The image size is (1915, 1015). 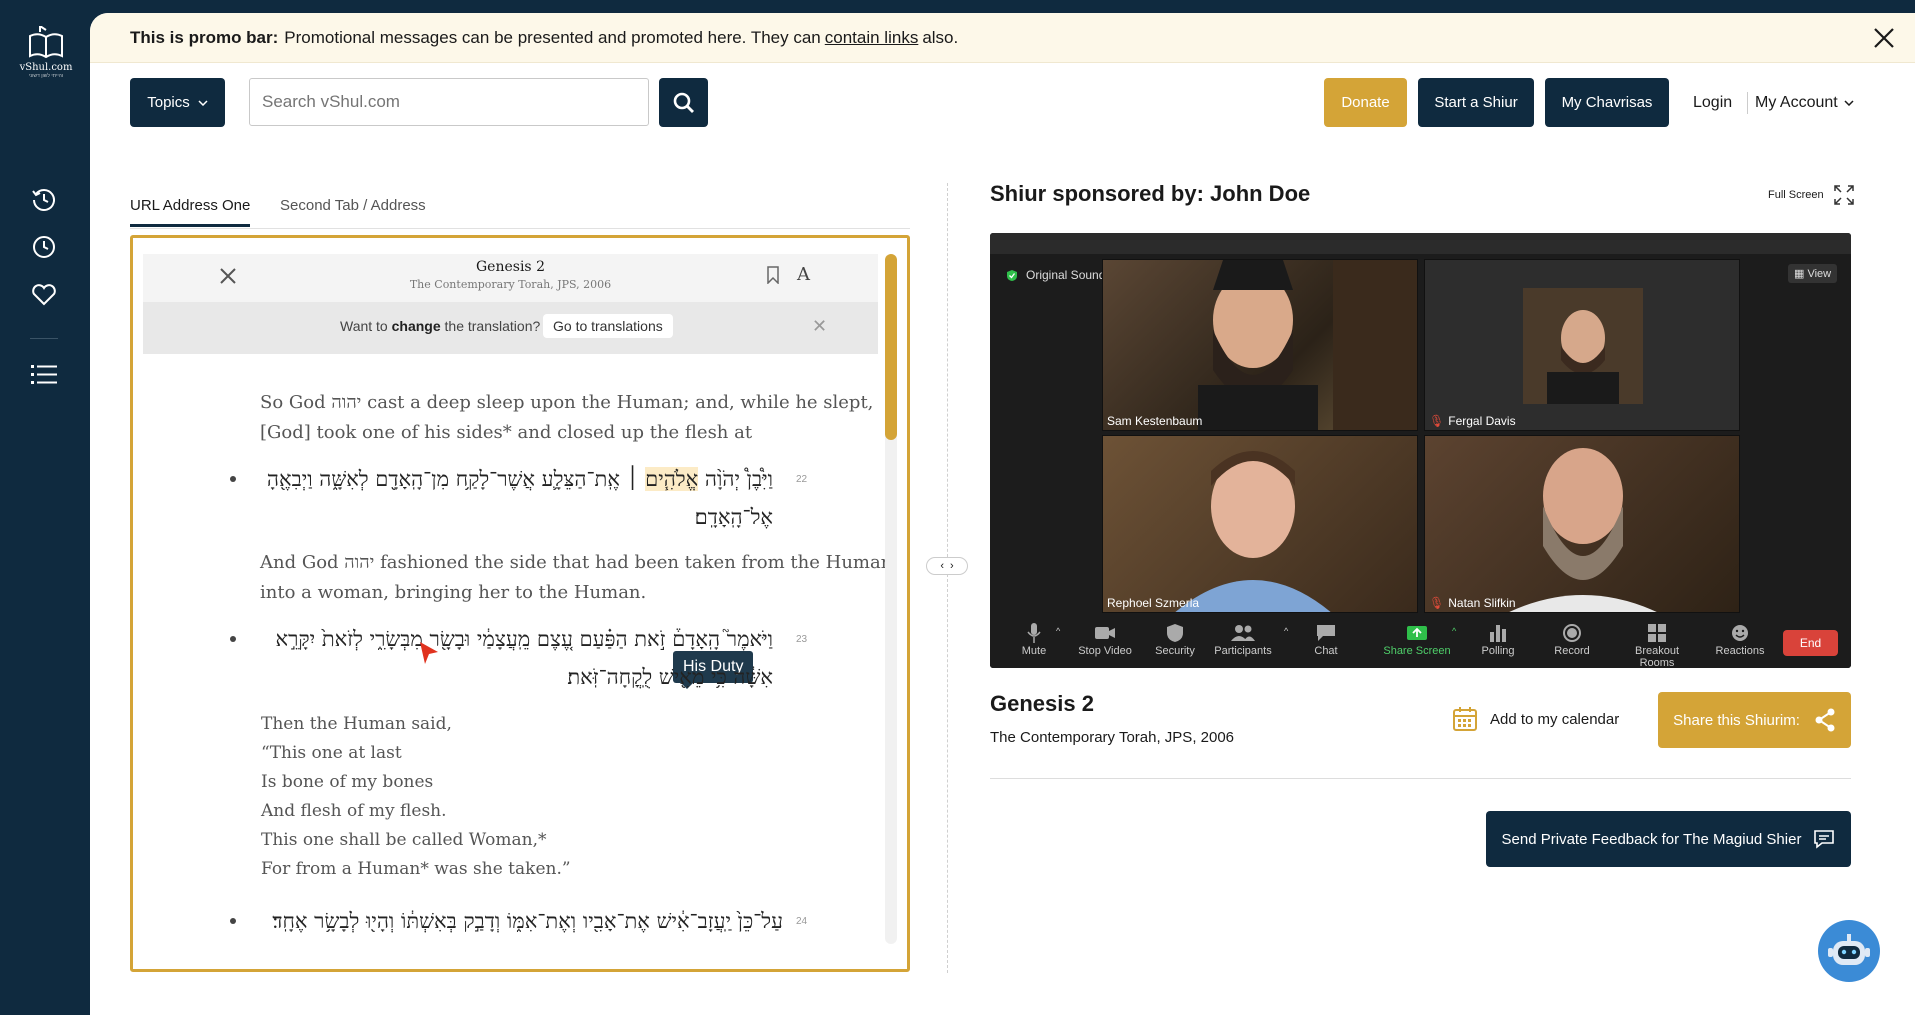 What do you see at coordinates (1437, 421) in the screenshot?
I see `muted-mic-icon: 🎙` at bounding box center [1437, 421].